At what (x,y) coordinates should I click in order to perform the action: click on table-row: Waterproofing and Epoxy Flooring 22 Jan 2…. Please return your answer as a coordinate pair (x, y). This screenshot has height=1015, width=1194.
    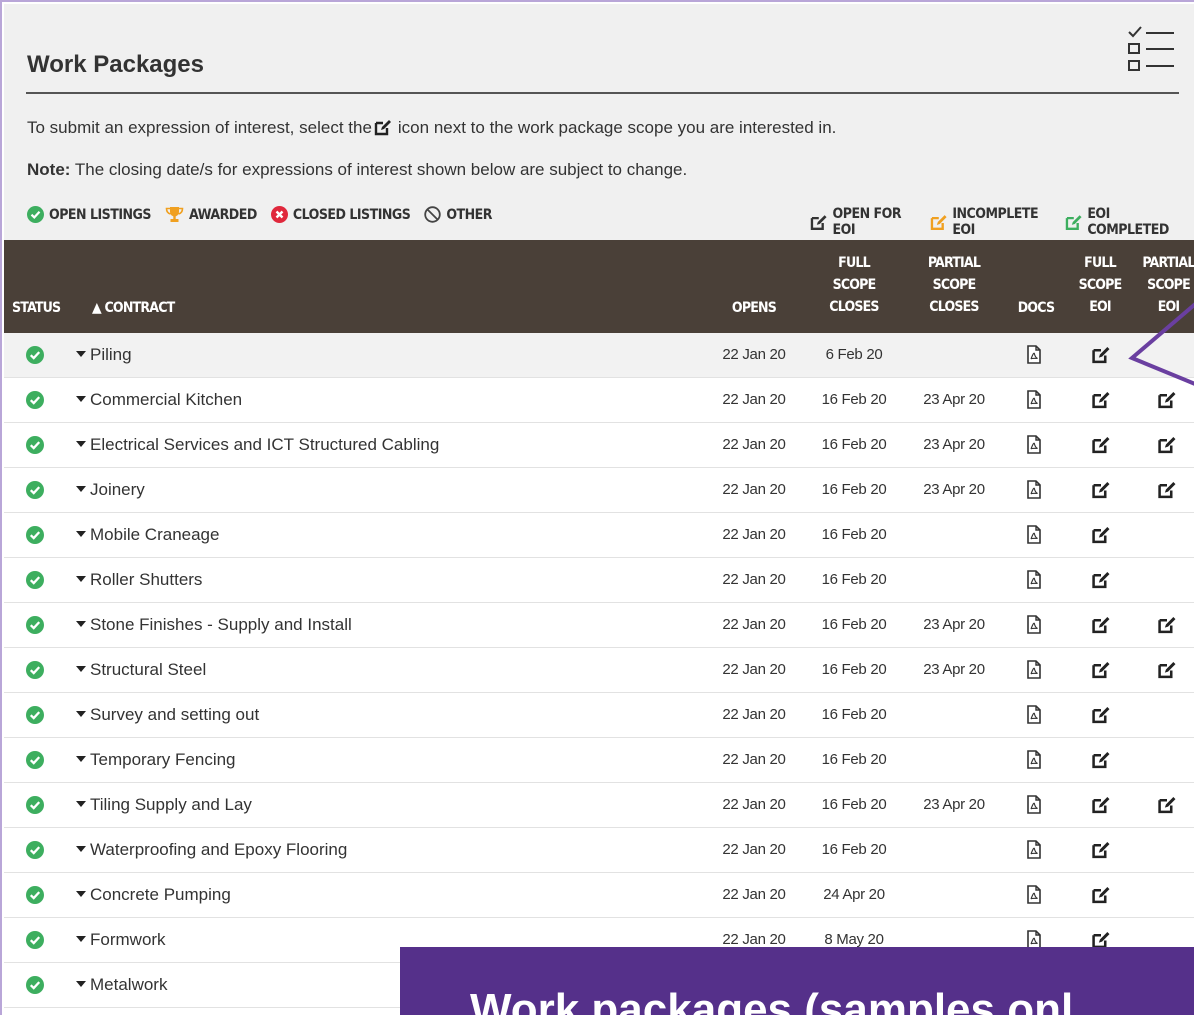
    Looking at the image, I should click on (599, 850).